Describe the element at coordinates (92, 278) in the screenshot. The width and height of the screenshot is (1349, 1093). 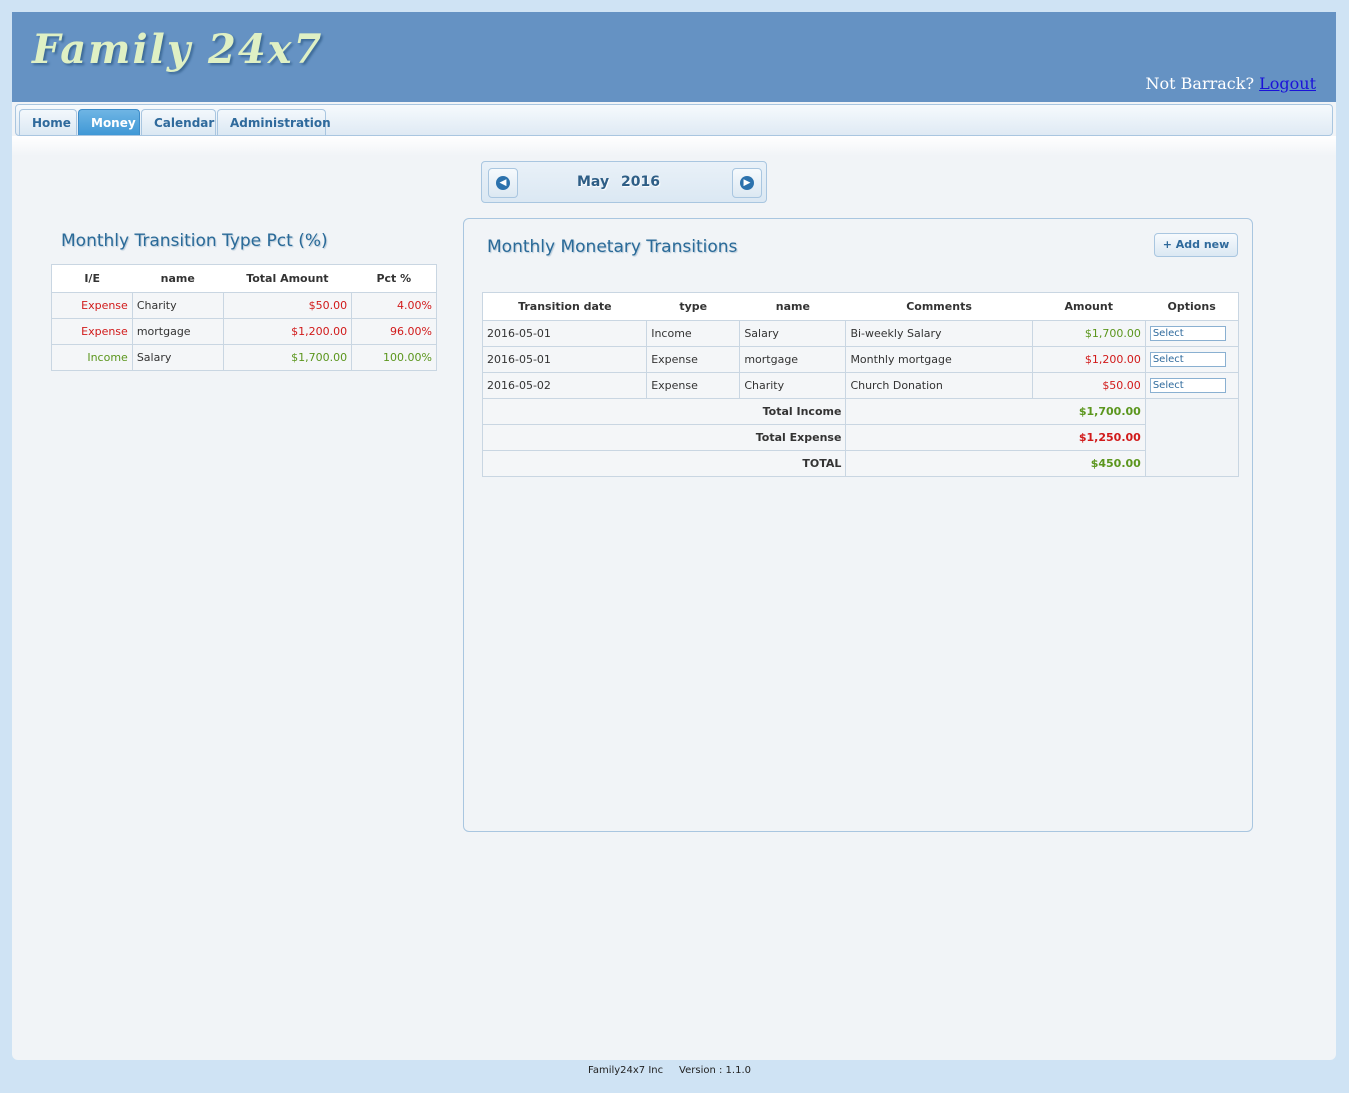
I see `column-header: I/E` at that location.